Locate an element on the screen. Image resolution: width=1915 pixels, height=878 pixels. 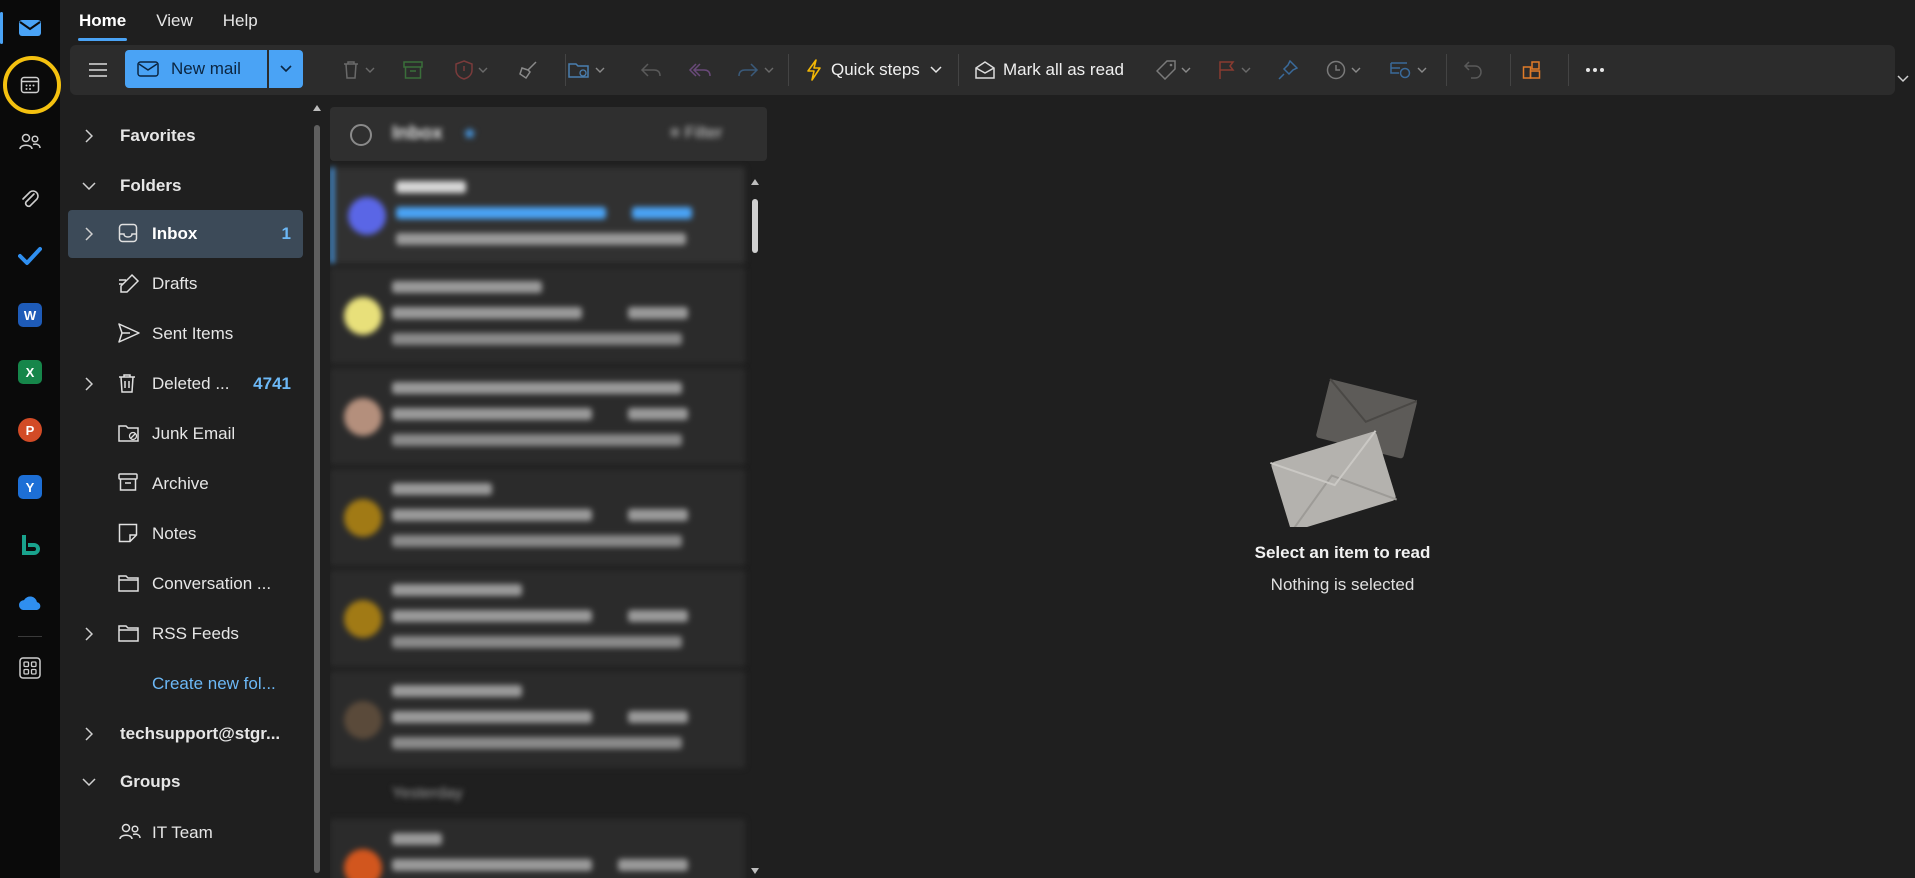
mark-all-read-button: Mark all as read is located at coordinates (1049, 70).